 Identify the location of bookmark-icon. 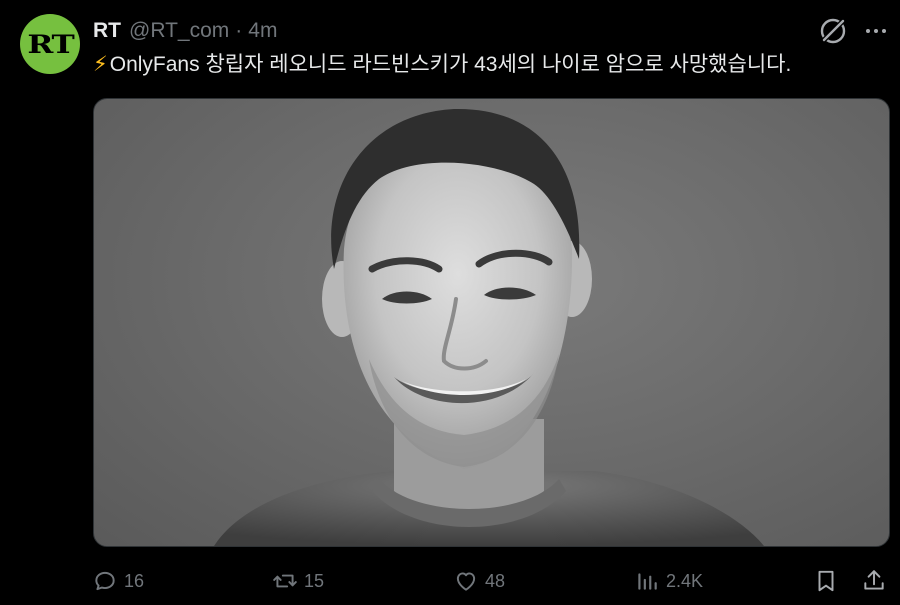
(826, 581).